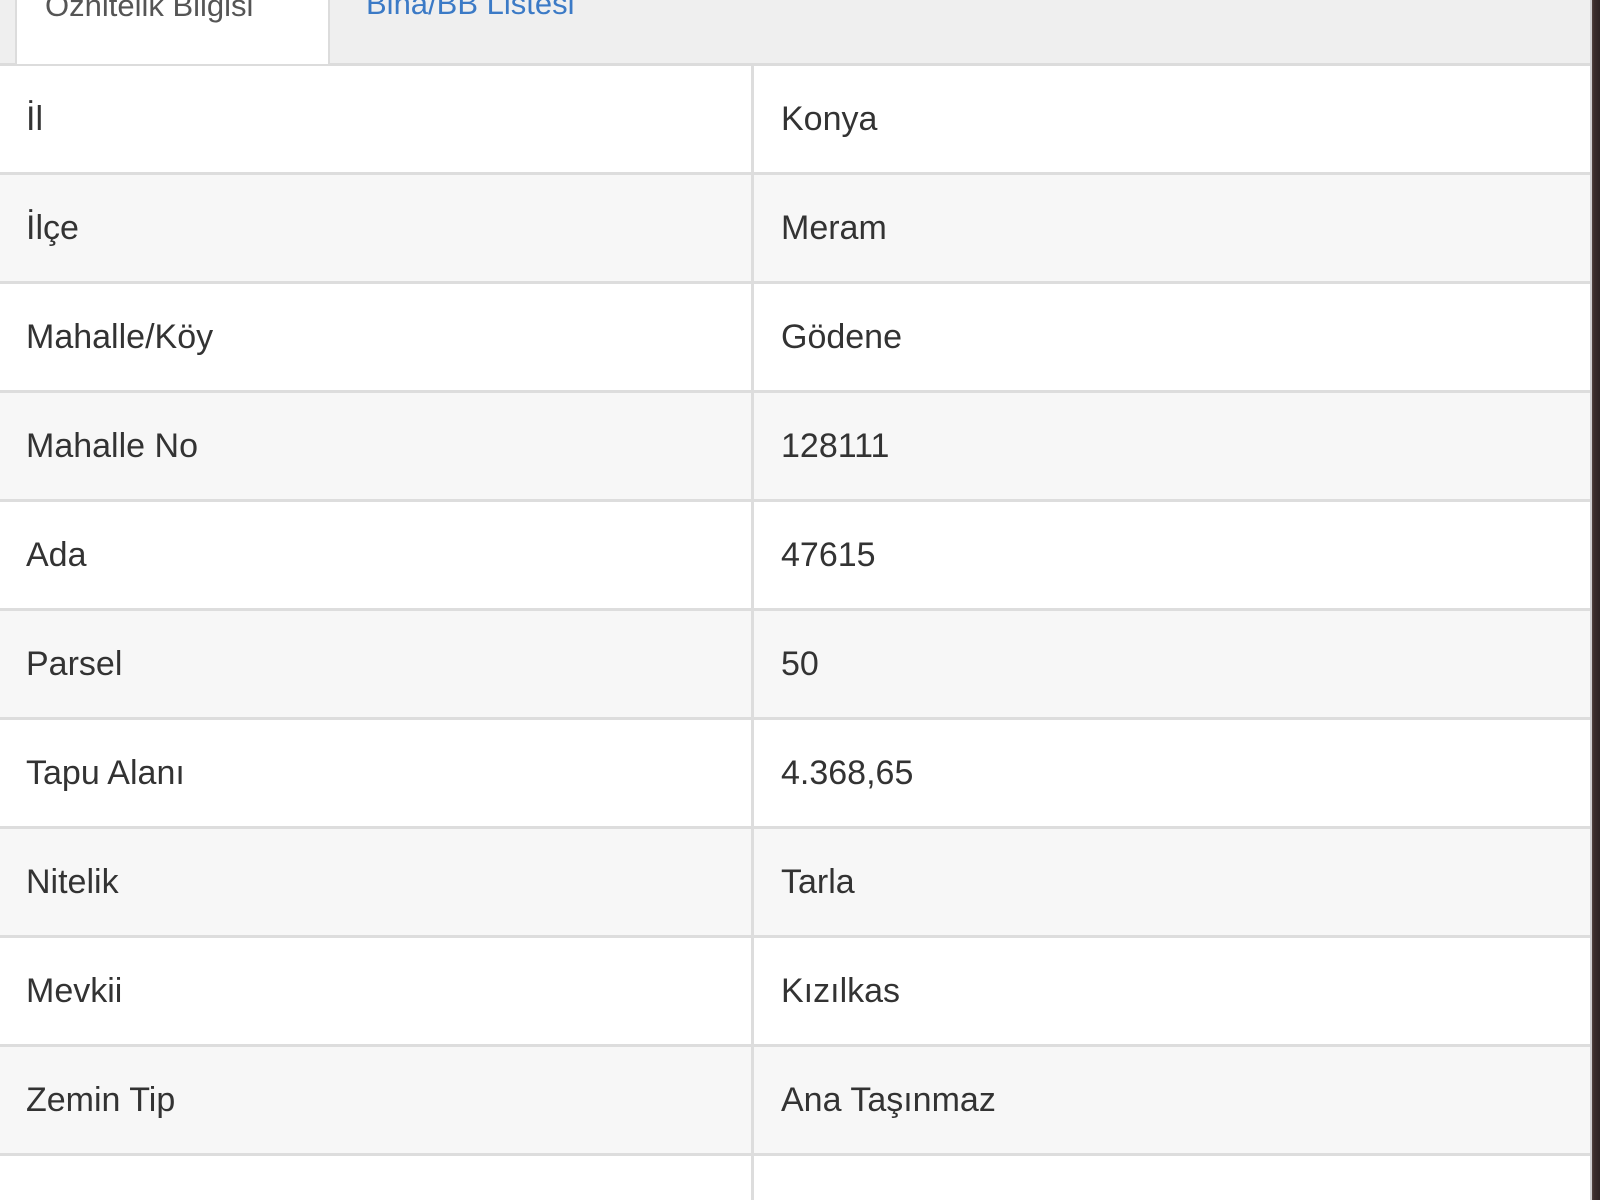 The image size is (1600, 1200). I want to click on row-value-mevkii: Kızılkas, so click(1171, 991).